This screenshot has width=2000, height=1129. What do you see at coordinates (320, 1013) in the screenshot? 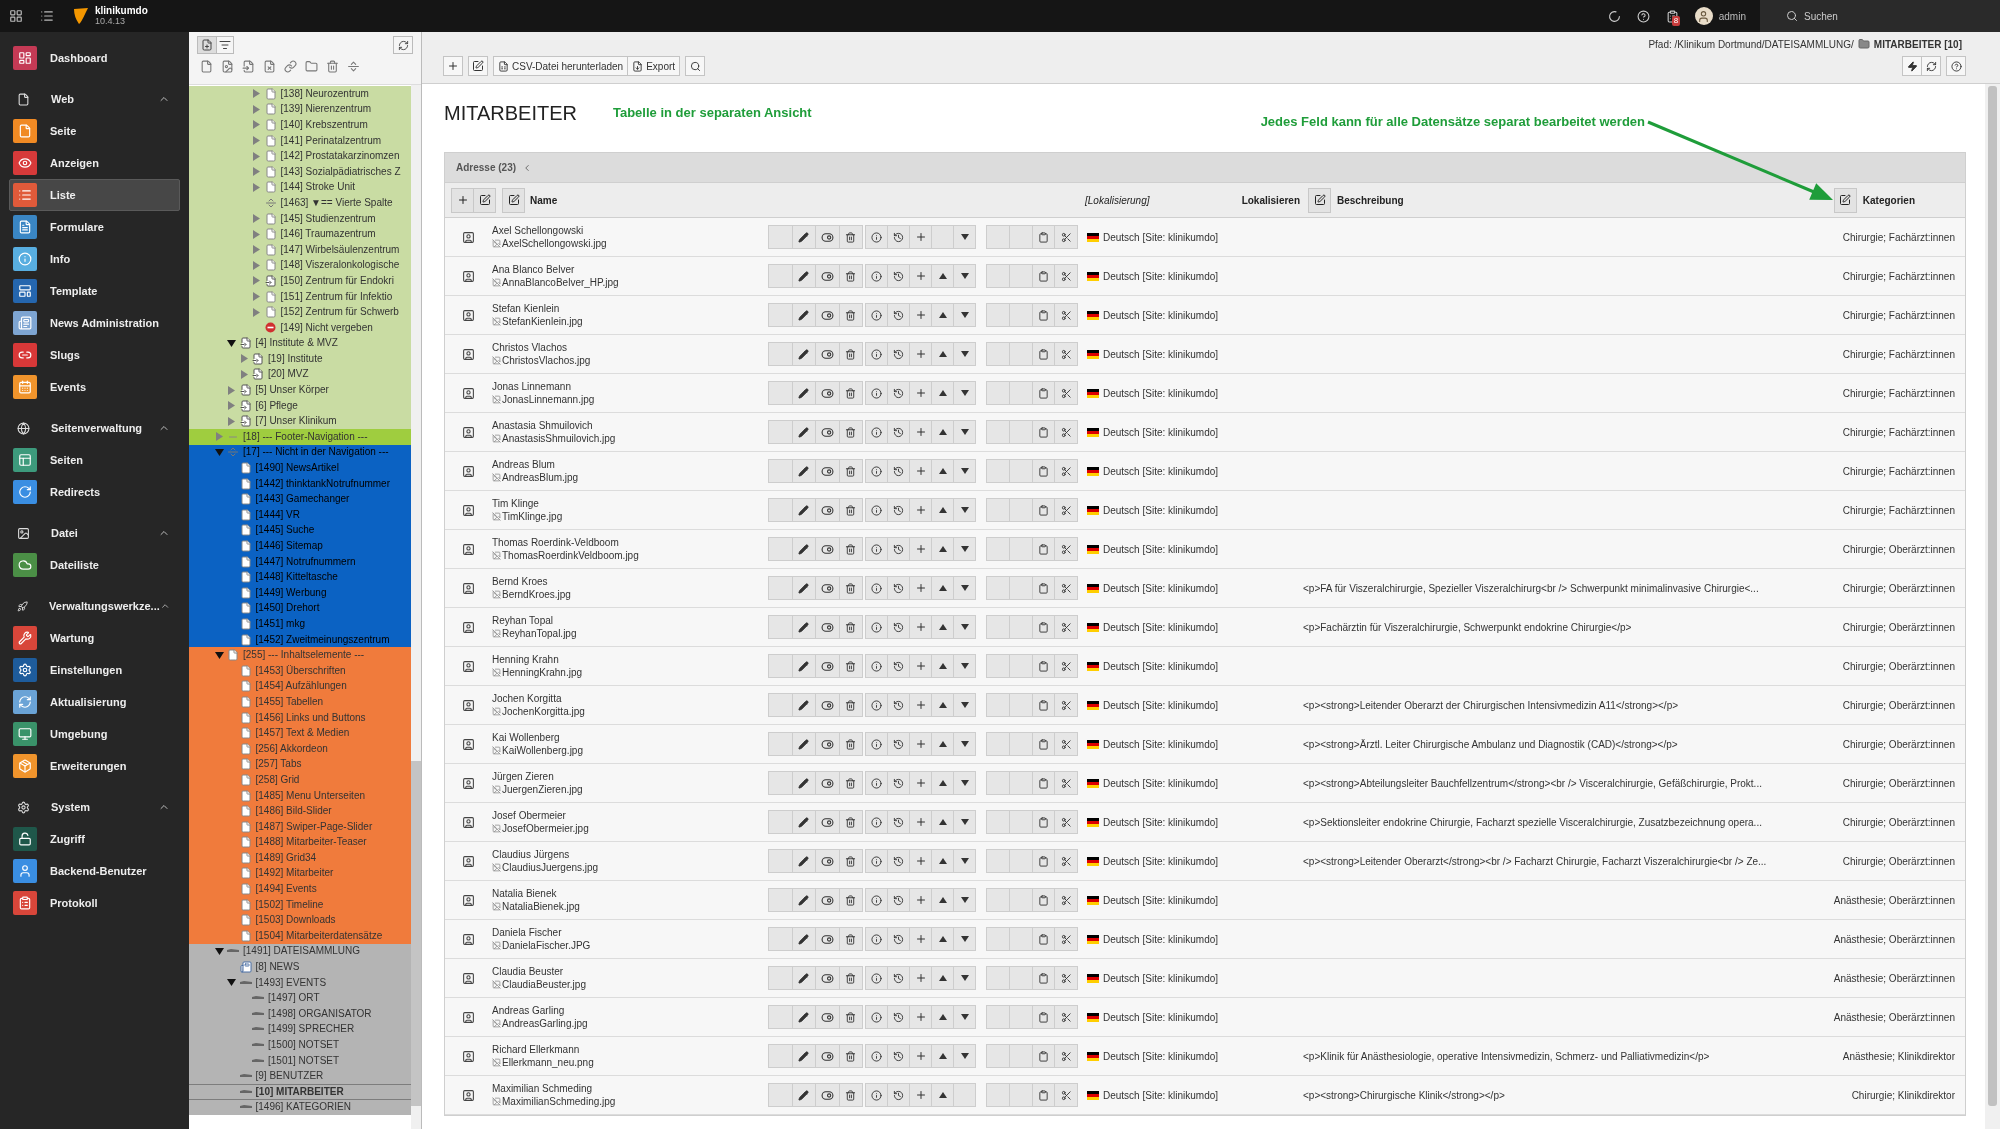
I see `tree-item-label: [1498] ORGANISATOR` at bounding box center [320, 1013].